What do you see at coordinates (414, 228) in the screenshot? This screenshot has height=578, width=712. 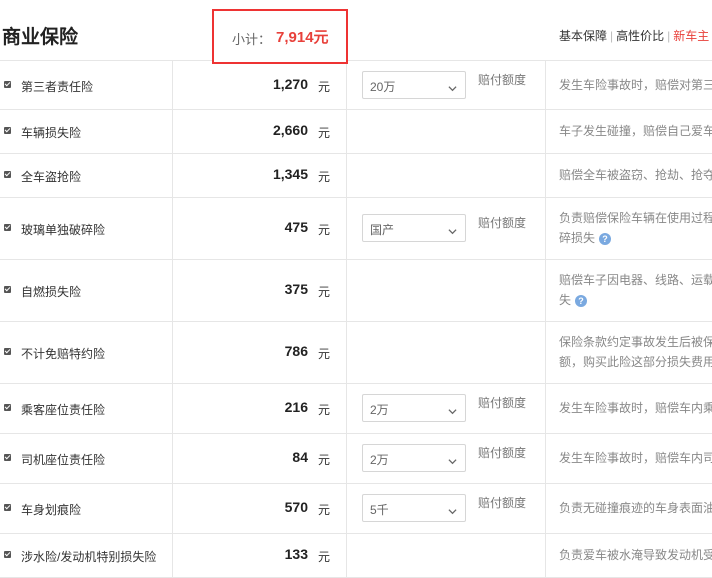 I see `coverage-select: 国产` at bounding box center [414, 228].